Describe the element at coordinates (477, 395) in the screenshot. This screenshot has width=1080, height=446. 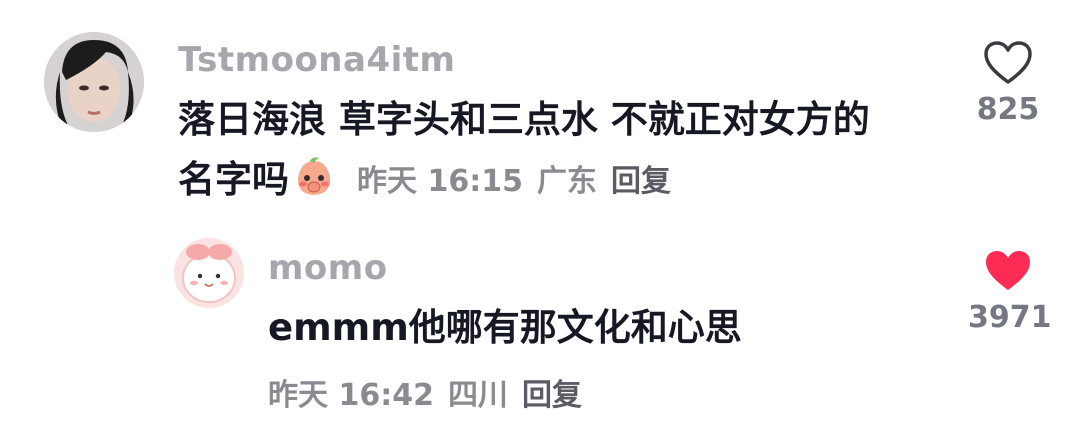
I see `reply-location: 四川` at that location.